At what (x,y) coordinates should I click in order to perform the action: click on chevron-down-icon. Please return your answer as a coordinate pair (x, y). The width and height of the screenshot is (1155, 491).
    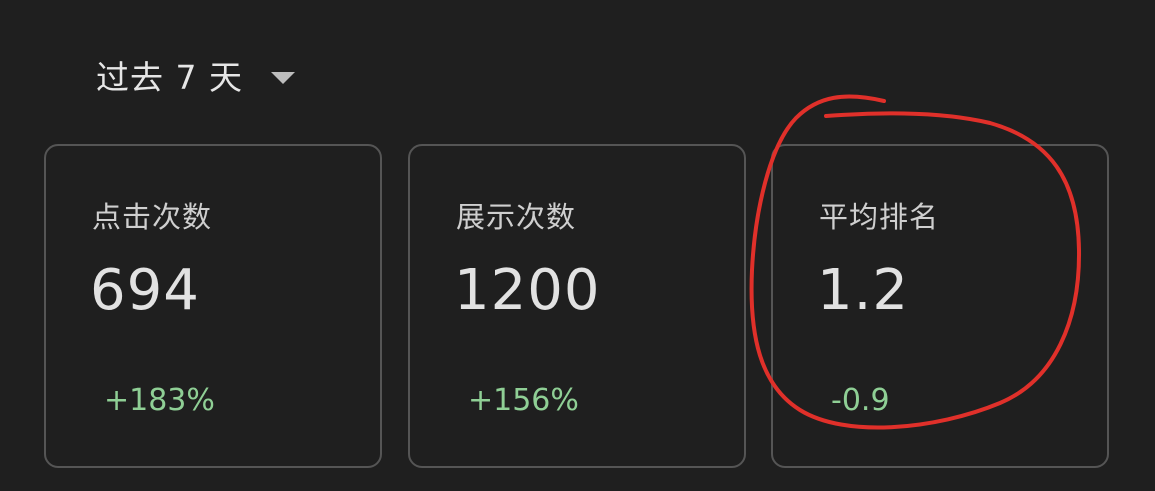
    Looking at the image, I should click on (282, 78).